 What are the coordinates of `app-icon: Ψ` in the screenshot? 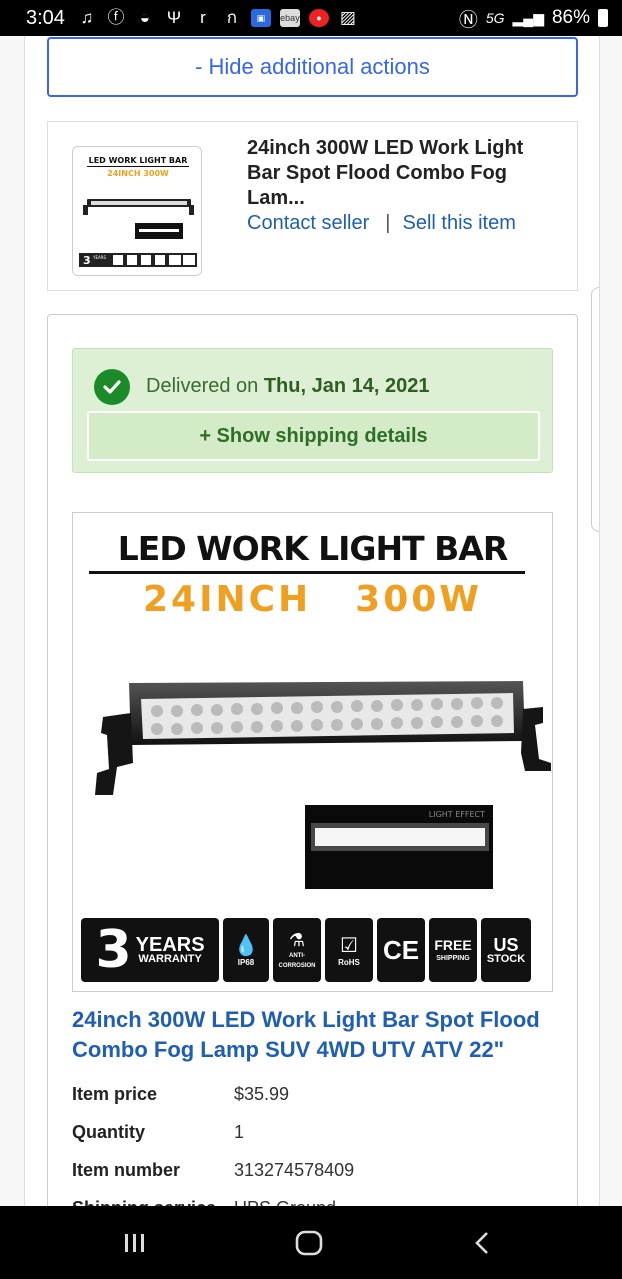 It's located at (174, 17).